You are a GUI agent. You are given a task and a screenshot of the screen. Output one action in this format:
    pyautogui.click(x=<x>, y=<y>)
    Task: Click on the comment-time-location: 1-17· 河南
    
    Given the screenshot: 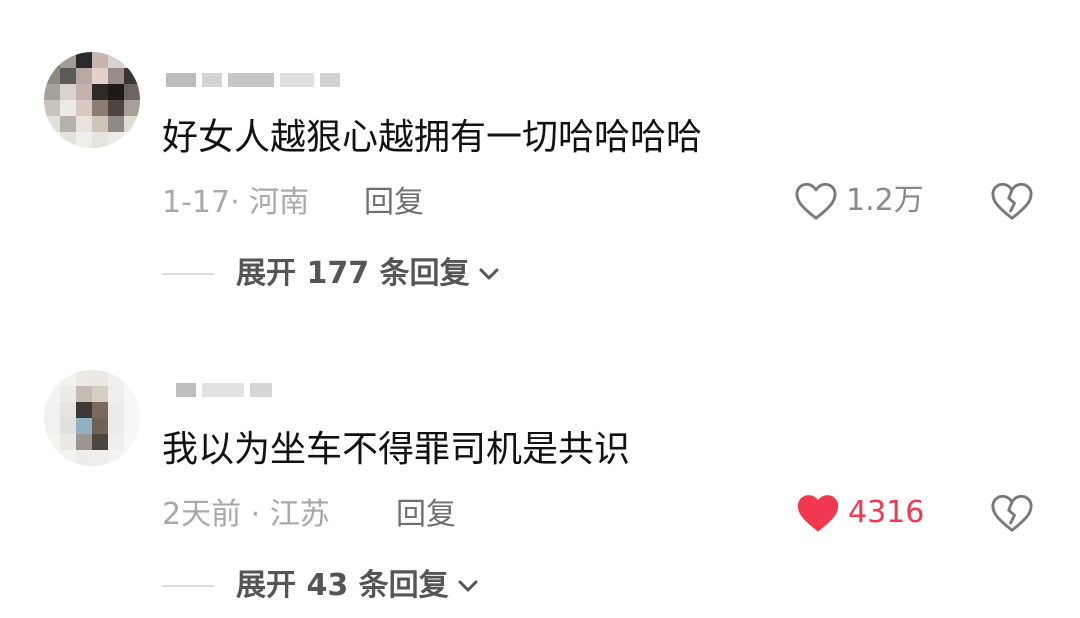 What is the action you would take?
    pyautogui.click(x=236, y=202)
    